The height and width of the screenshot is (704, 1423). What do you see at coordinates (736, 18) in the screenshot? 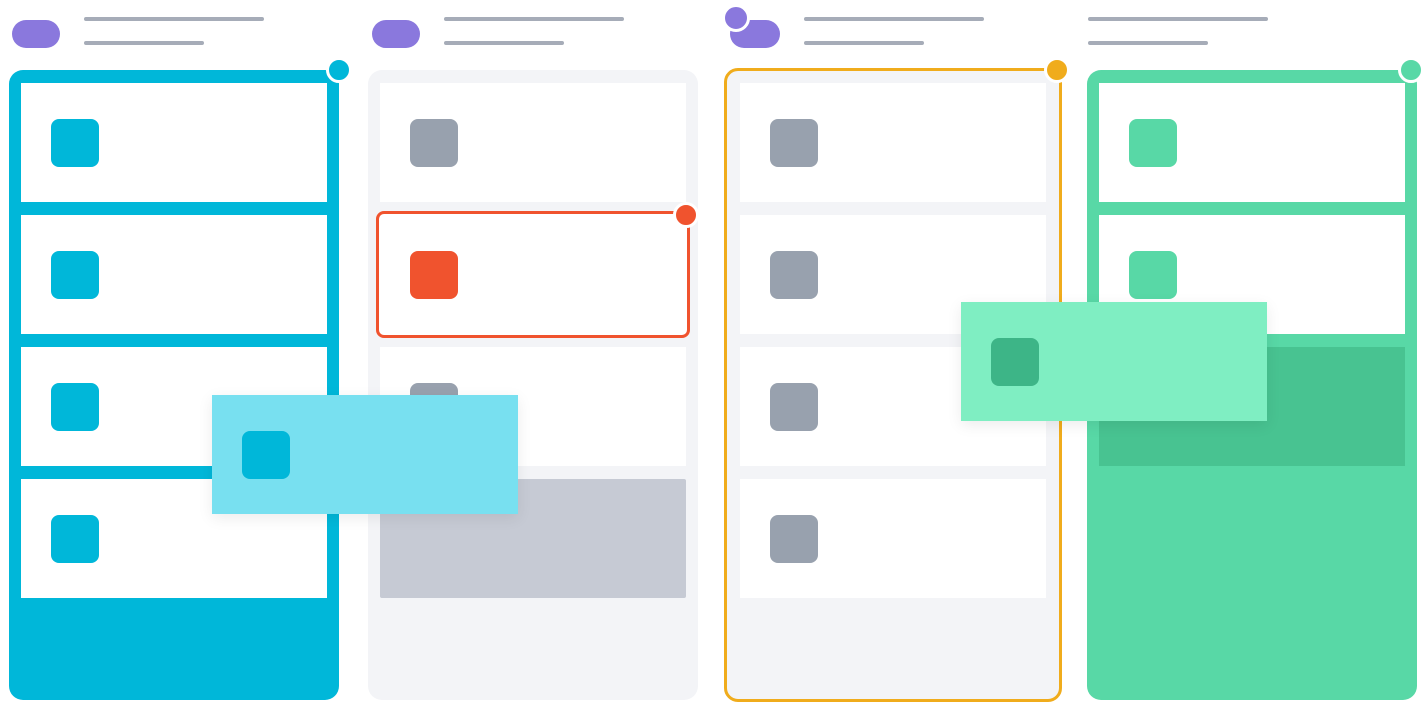
I see `avatar` at bounding box center [736, 18].